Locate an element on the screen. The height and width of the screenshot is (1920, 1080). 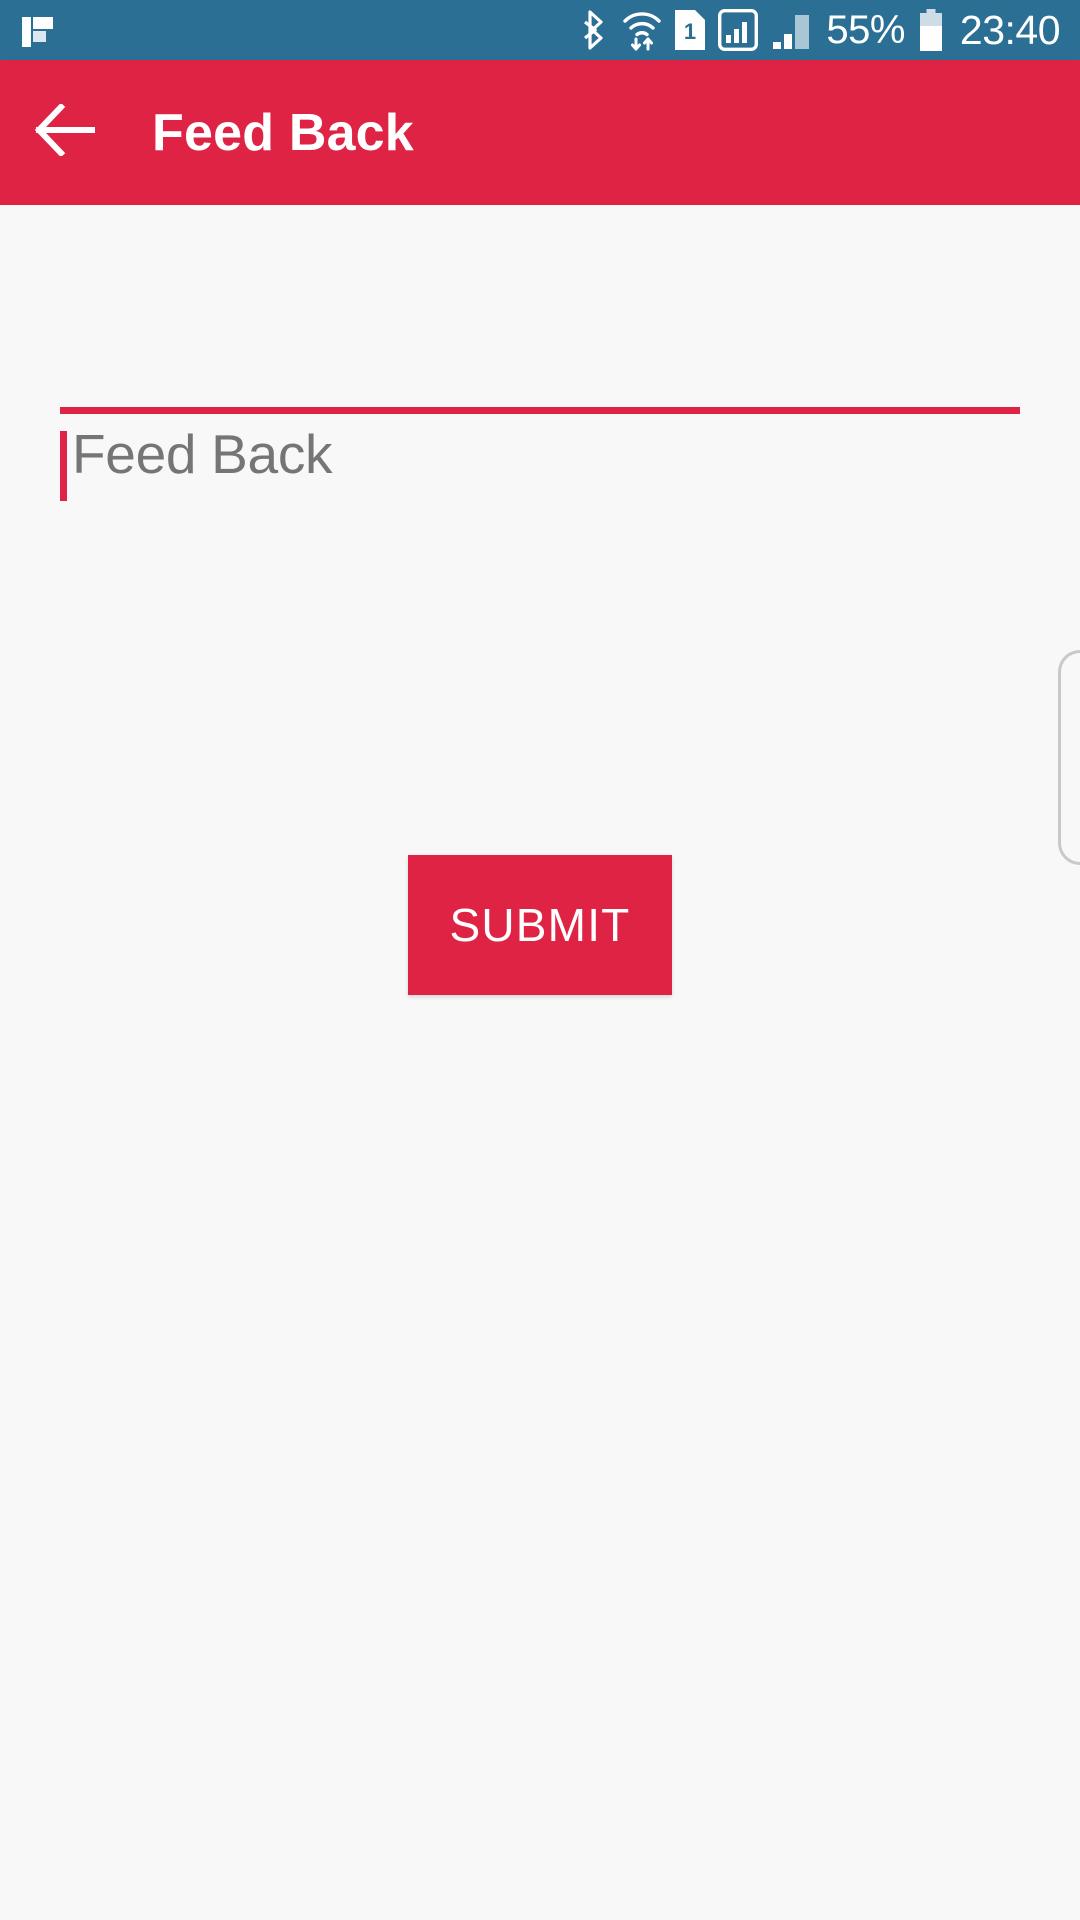
feedback-input: Feed Back is located at coordinates (540, 480).